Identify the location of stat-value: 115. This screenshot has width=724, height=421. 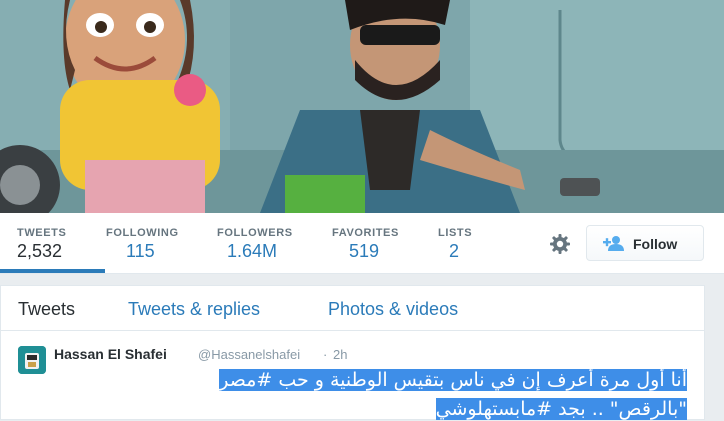
(140, 251).